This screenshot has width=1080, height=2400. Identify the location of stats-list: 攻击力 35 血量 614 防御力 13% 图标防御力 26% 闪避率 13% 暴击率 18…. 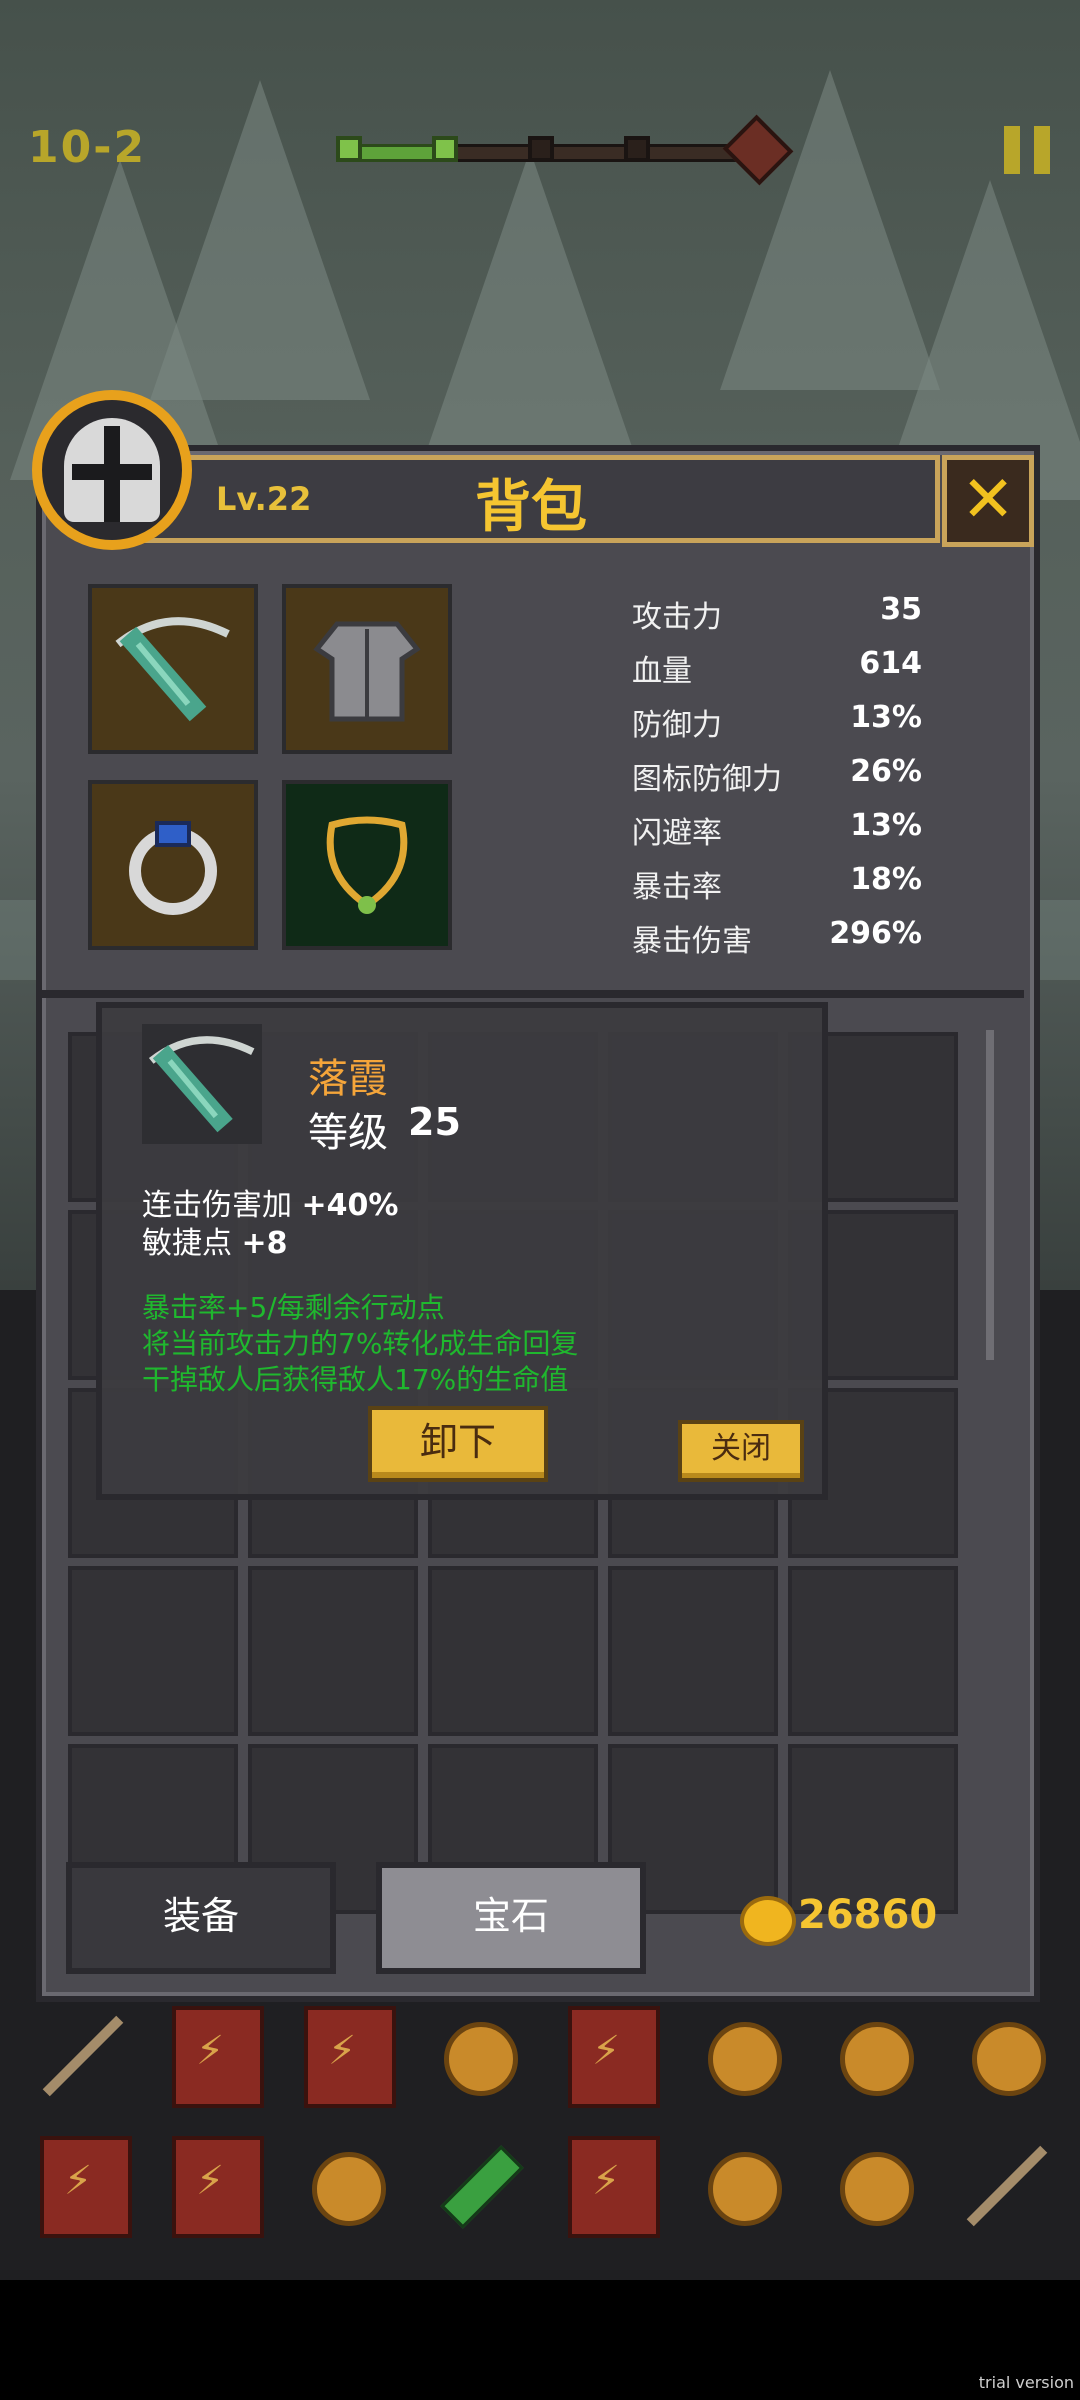
(777, 775).